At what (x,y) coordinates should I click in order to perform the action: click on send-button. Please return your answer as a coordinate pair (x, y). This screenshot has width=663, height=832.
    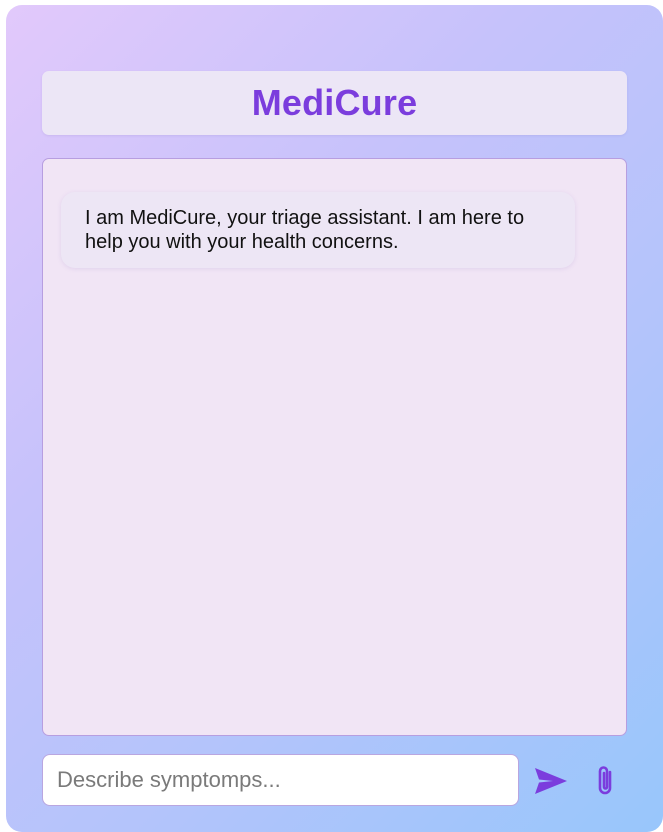
    Looking at the image, I should click on (551, 781).